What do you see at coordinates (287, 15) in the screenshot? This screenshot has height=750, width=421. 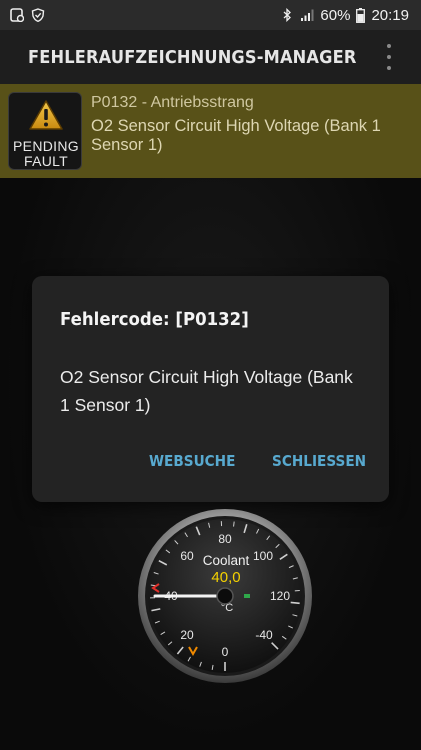 I see `bluetooth-icon` at bounding box center [287, 15].